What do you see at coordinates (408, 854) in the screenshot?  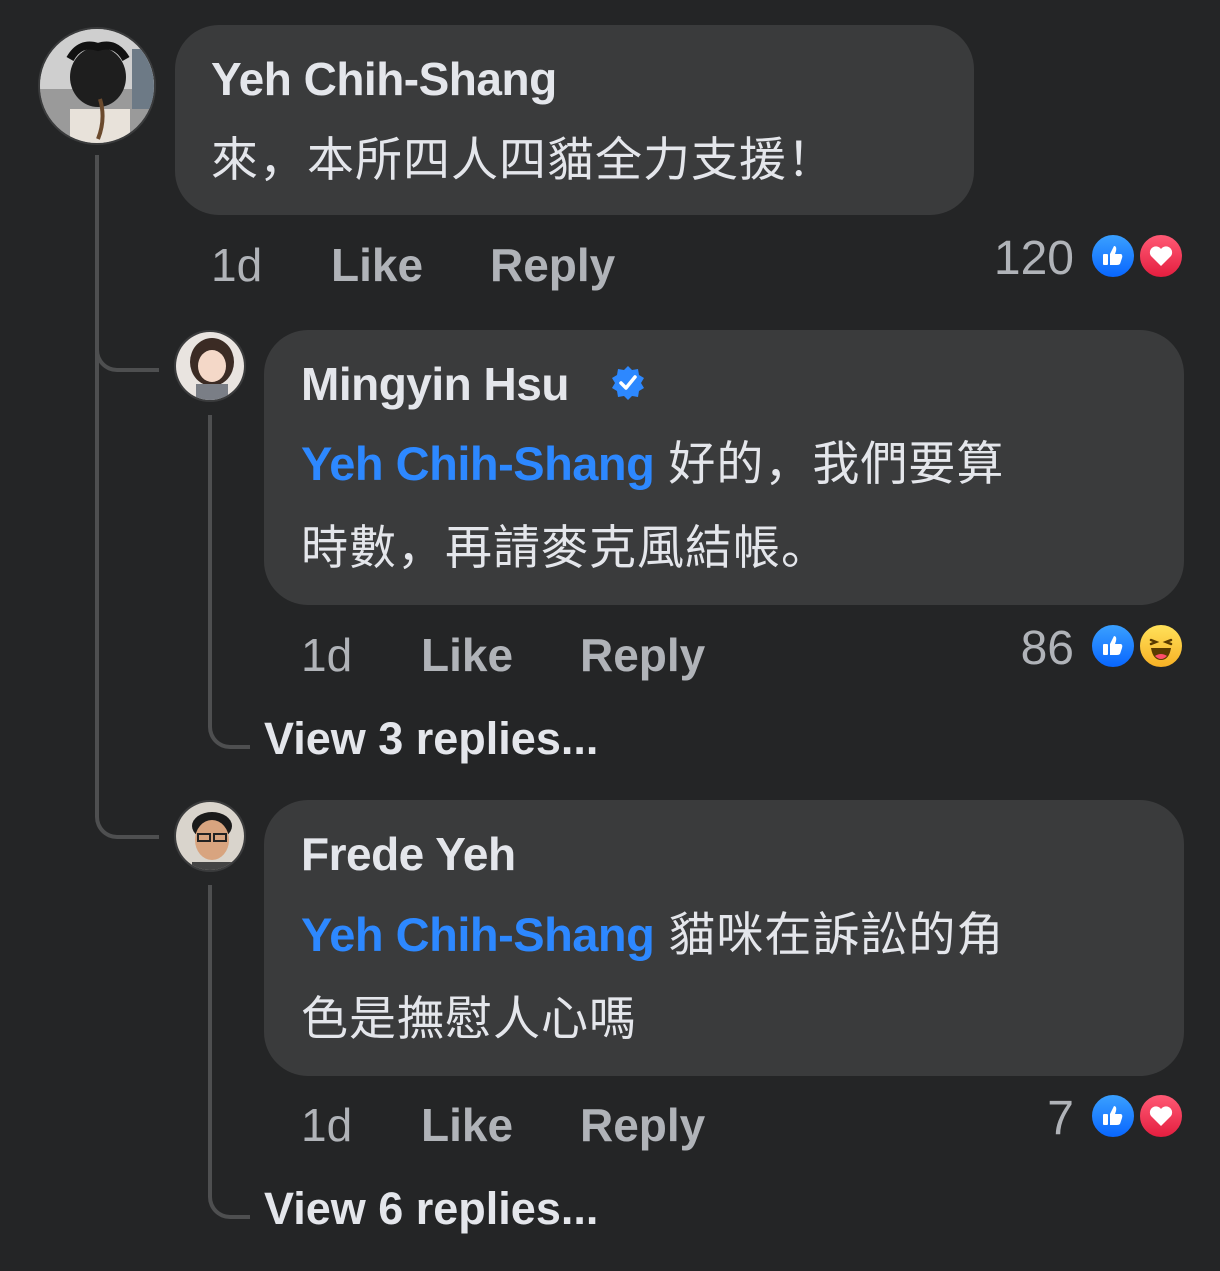 I see `reply-author: Frede Yeh` at bounding box center [408, 854].